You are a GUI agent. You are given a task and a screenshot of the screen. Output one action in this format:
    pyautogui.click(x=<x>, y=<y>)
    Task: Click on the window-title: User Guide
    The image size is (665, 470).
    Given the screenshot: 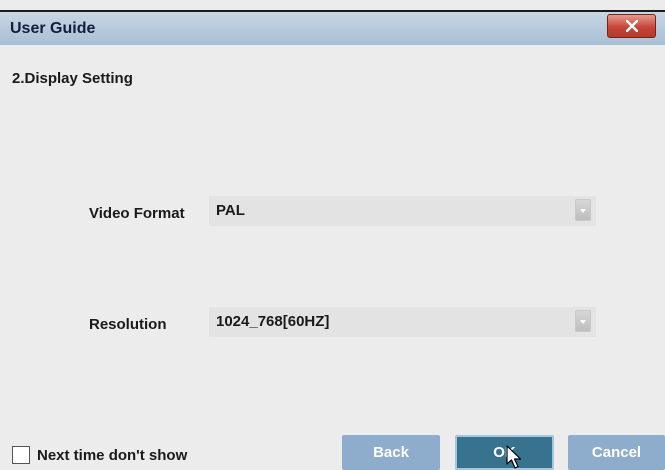 What is the action you would take?
    pyautogui.click(x=53, y=28)
    